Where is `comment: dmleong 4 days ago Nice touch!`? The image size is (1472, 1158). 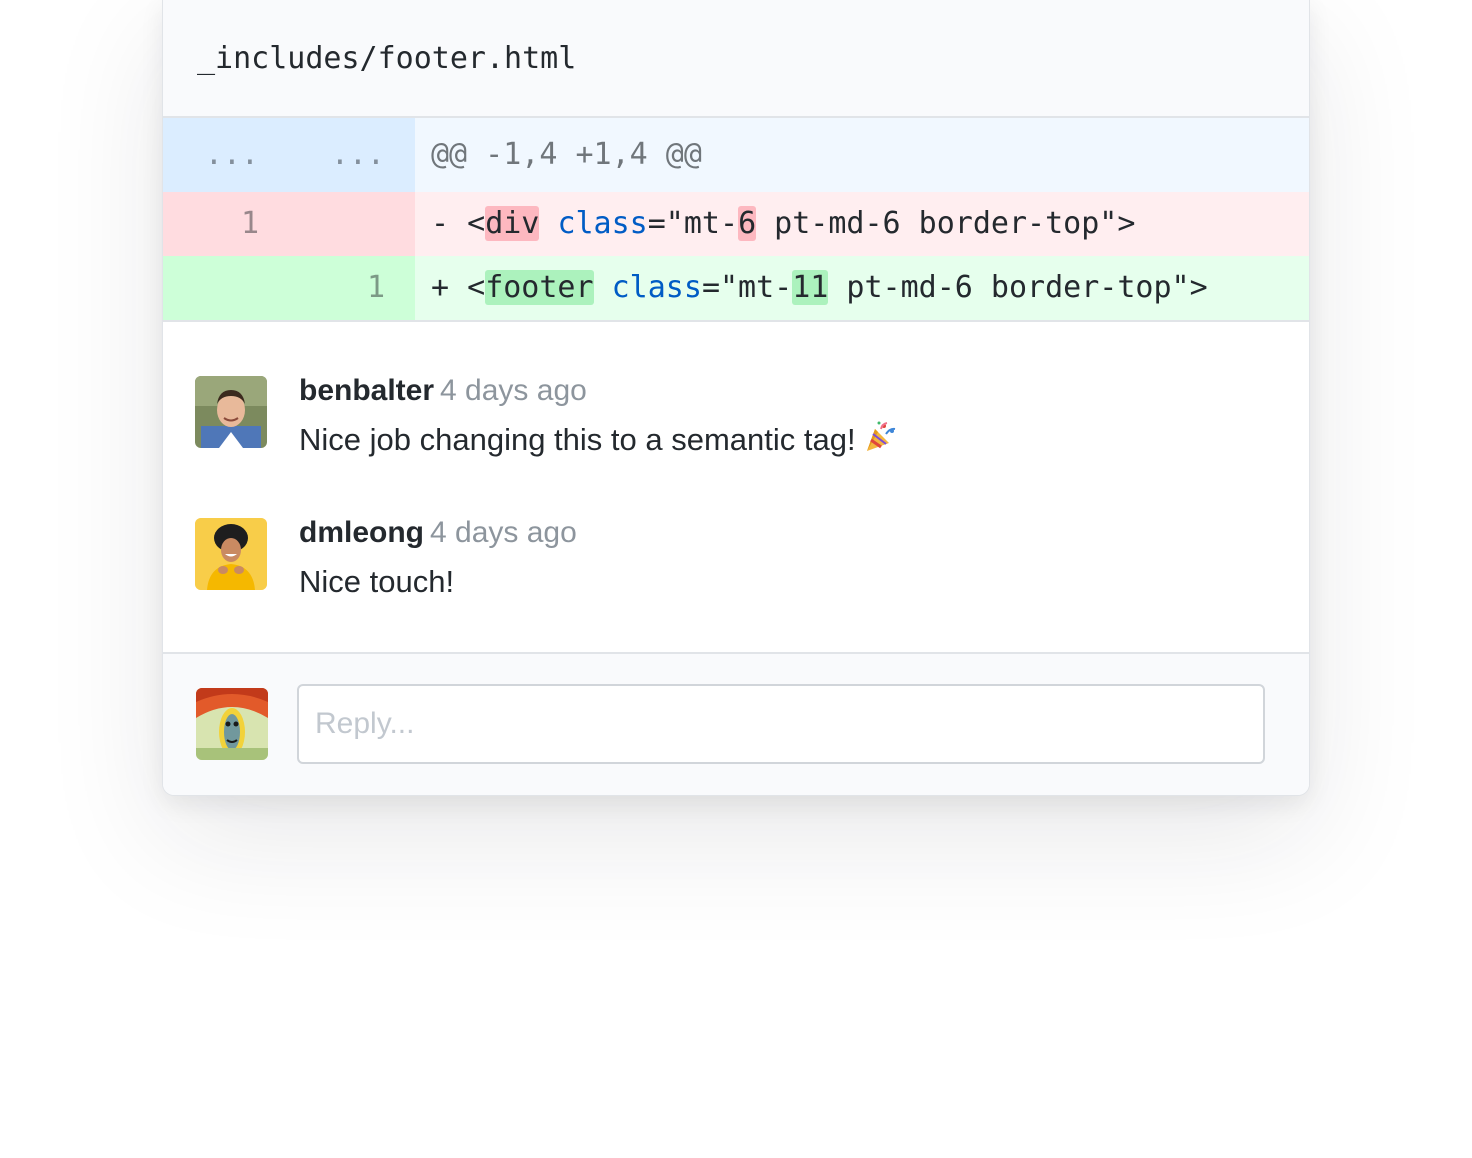 comment: dmleong 4 days ago Nice touch! is located at coordinates (736, 587).